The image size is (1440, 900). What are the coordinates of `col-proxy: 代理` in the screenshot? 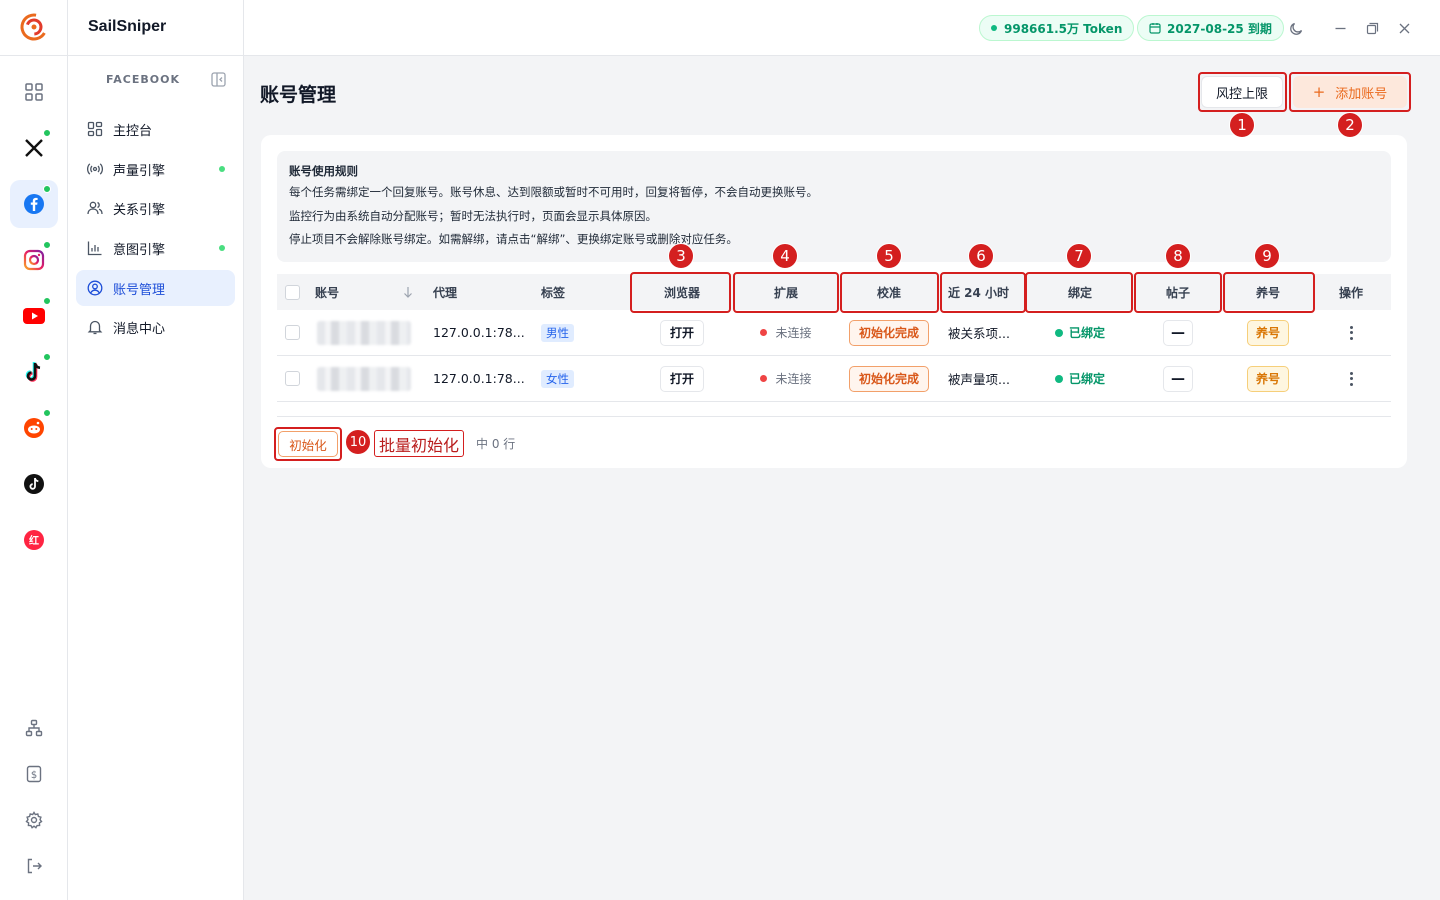 It's located at (445, 292).